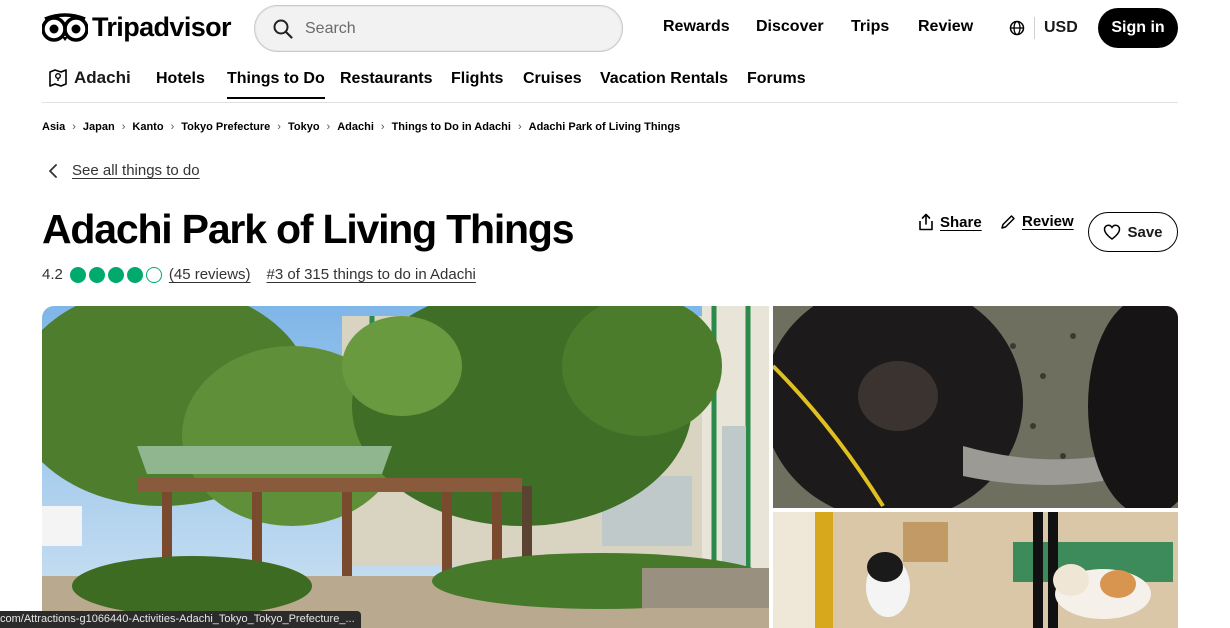  What do you see at coordinates (1112, 232) in the screenshot?
I see `heart-icon` at bounding box center [1112, 232].